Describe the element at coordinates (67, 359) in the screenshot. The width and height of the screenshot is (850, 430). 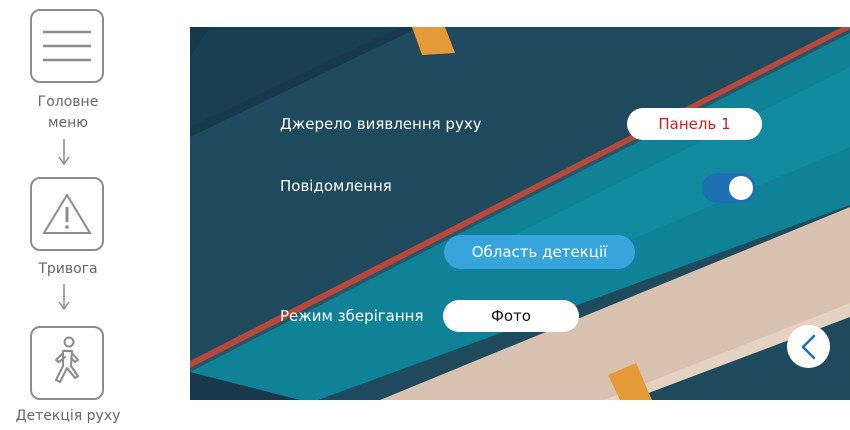
I see `walking-person-icon` at that location.